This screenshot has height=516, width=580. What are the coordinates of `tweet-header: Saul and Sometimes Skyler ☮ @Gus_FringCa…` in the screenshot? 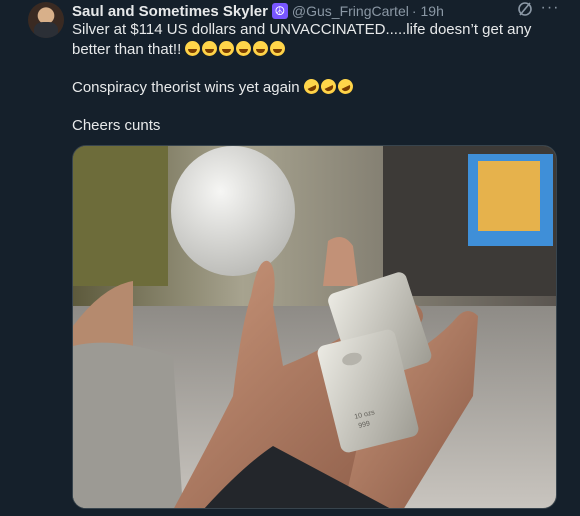 It's located at (258, 11).